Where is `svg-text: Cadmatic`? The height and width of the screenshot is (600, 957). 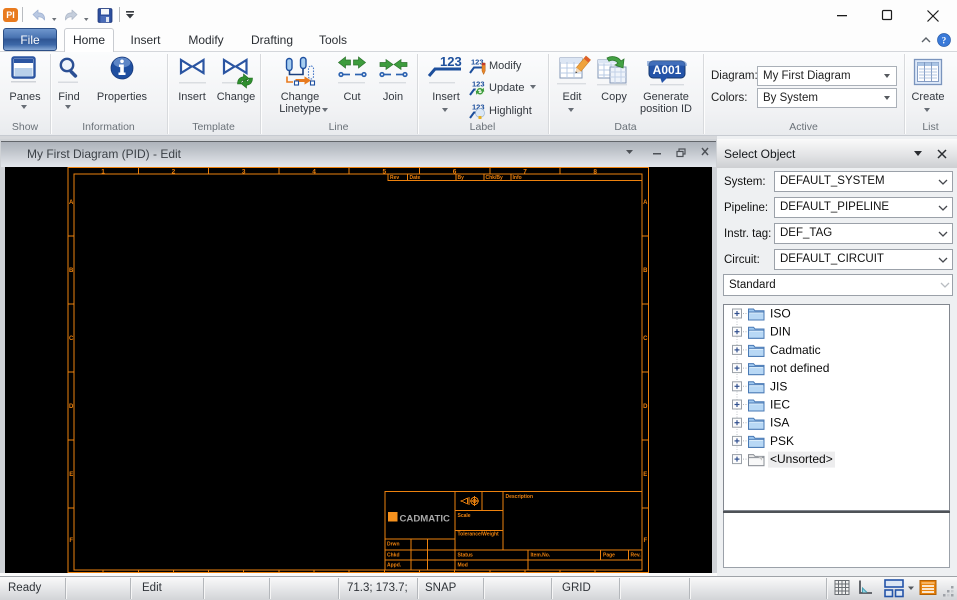
svg-text: Cadmatic is located at coordinates (795, 350).